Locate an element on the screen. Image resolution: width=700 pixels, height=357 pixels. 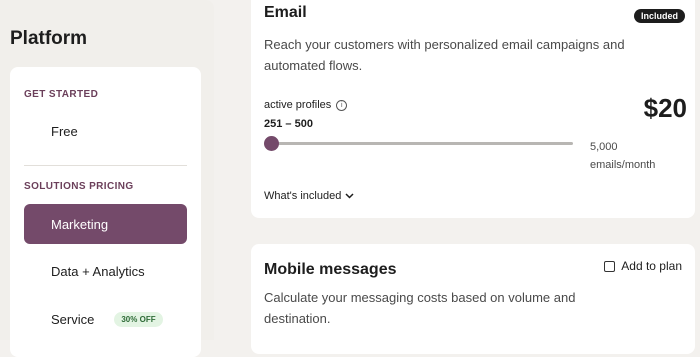
included-badge: Included is located at coordinates (659, 16).